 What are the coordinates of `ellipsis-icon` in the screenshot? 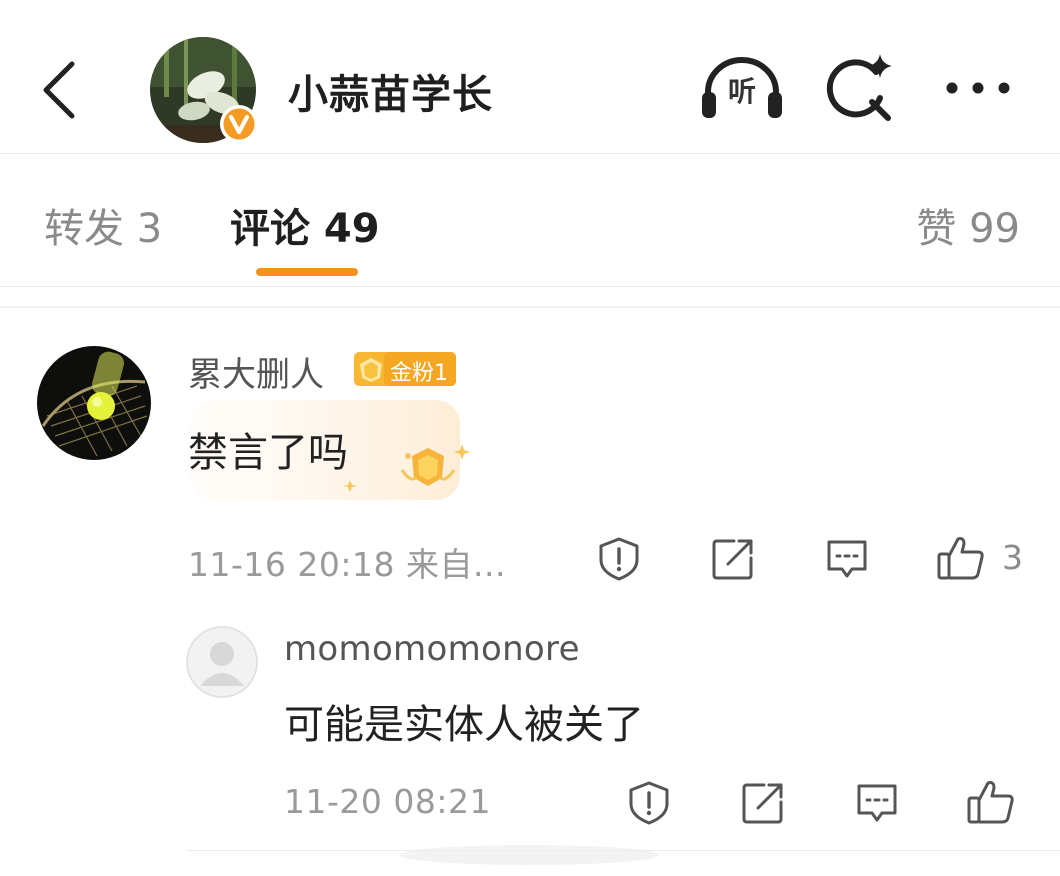 It's located at (978, 88).